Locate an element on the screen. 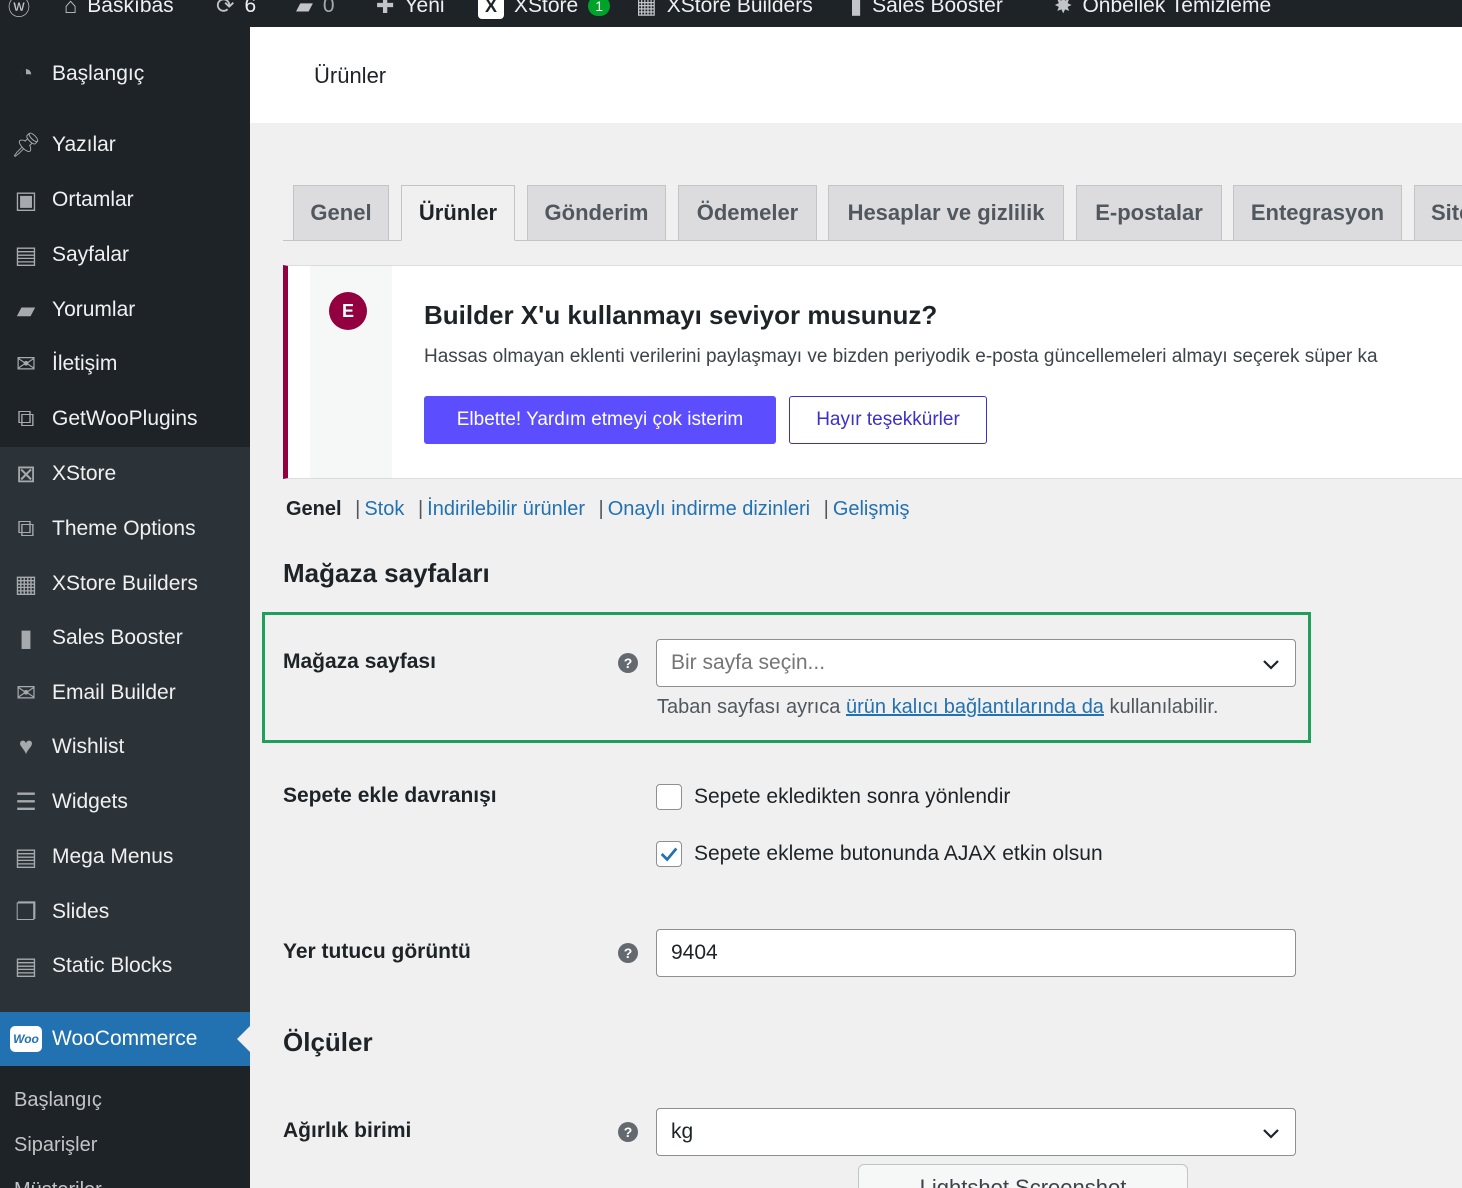  redirect-checkbox is located at coordinates (669, 797).